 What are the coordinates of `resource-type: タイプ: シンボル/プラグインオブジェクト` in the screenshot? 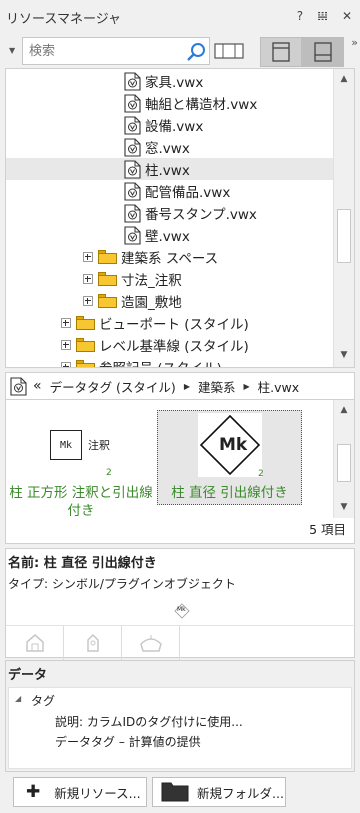 It's located at (122, 584).